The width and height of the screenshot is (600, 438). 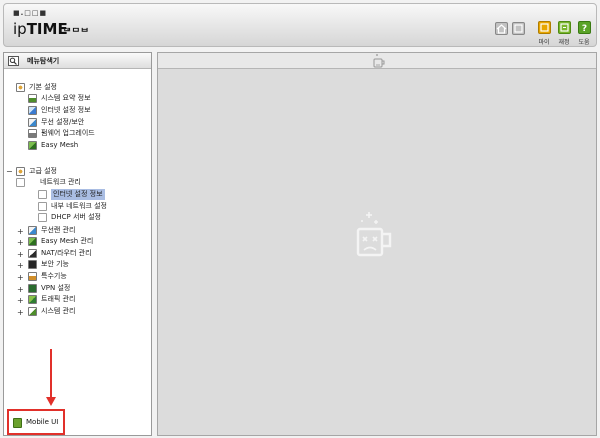 I want to click on sad-mug-icon, so click(x=379, y=61).